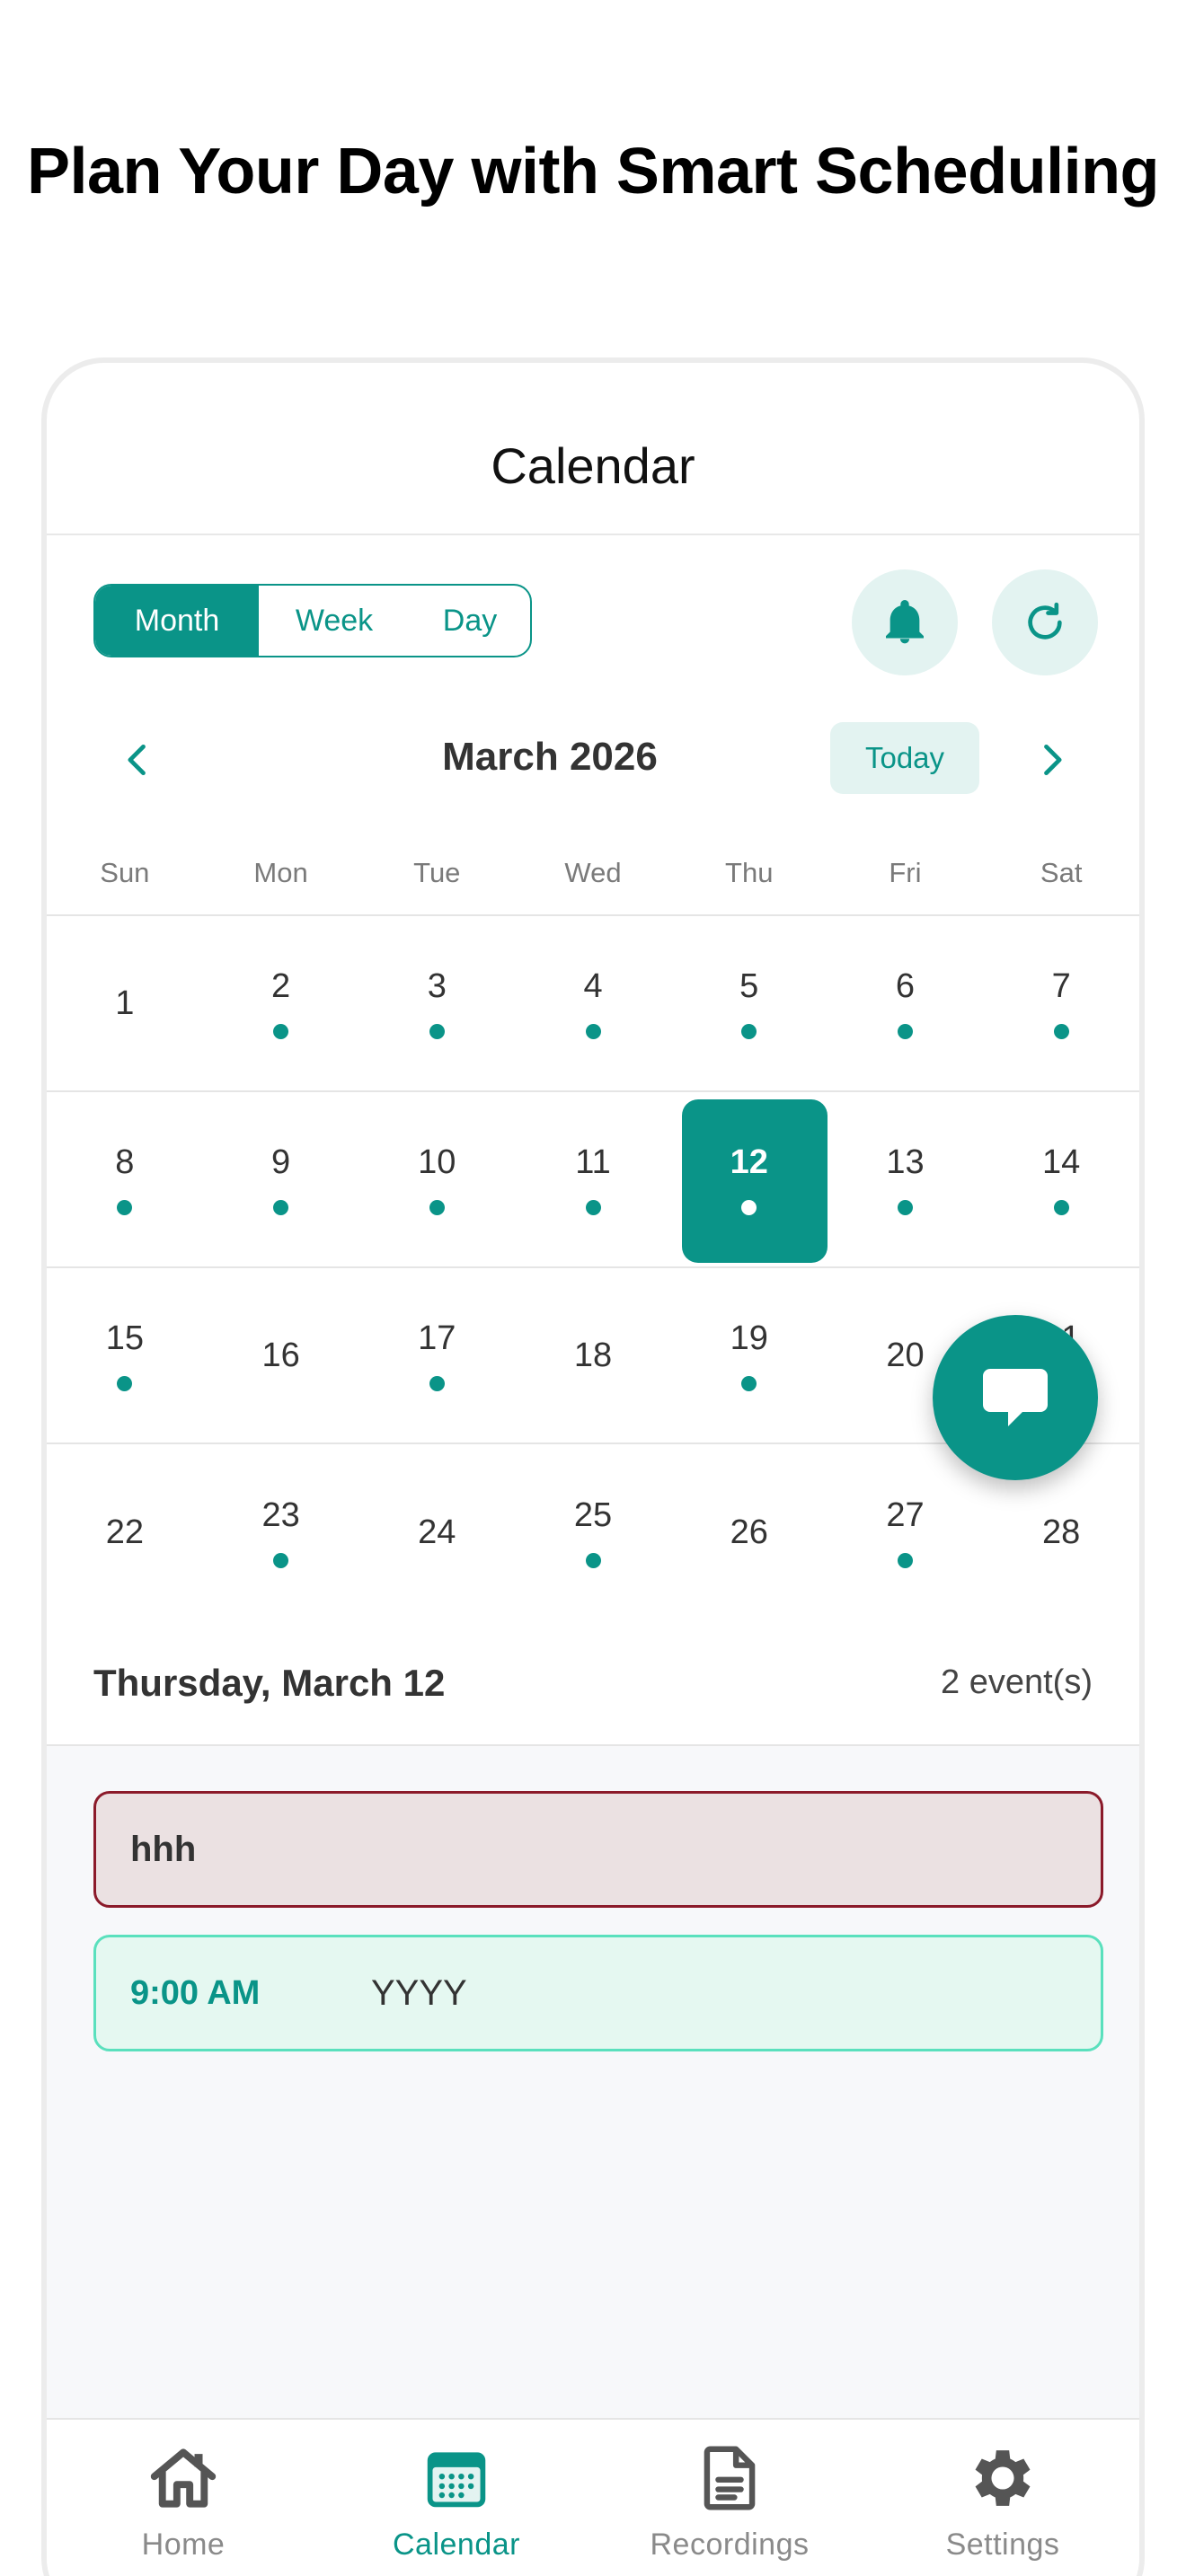  What do you see at coordinates (1045, 622) in the screenshot?
I see `refresh-button` at bounding box center [1045, 622].